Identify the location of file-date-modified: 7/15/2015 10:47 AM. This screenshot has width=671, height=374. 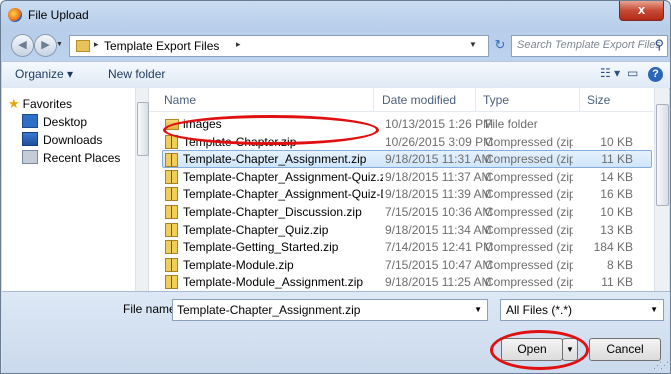
(439, 264).